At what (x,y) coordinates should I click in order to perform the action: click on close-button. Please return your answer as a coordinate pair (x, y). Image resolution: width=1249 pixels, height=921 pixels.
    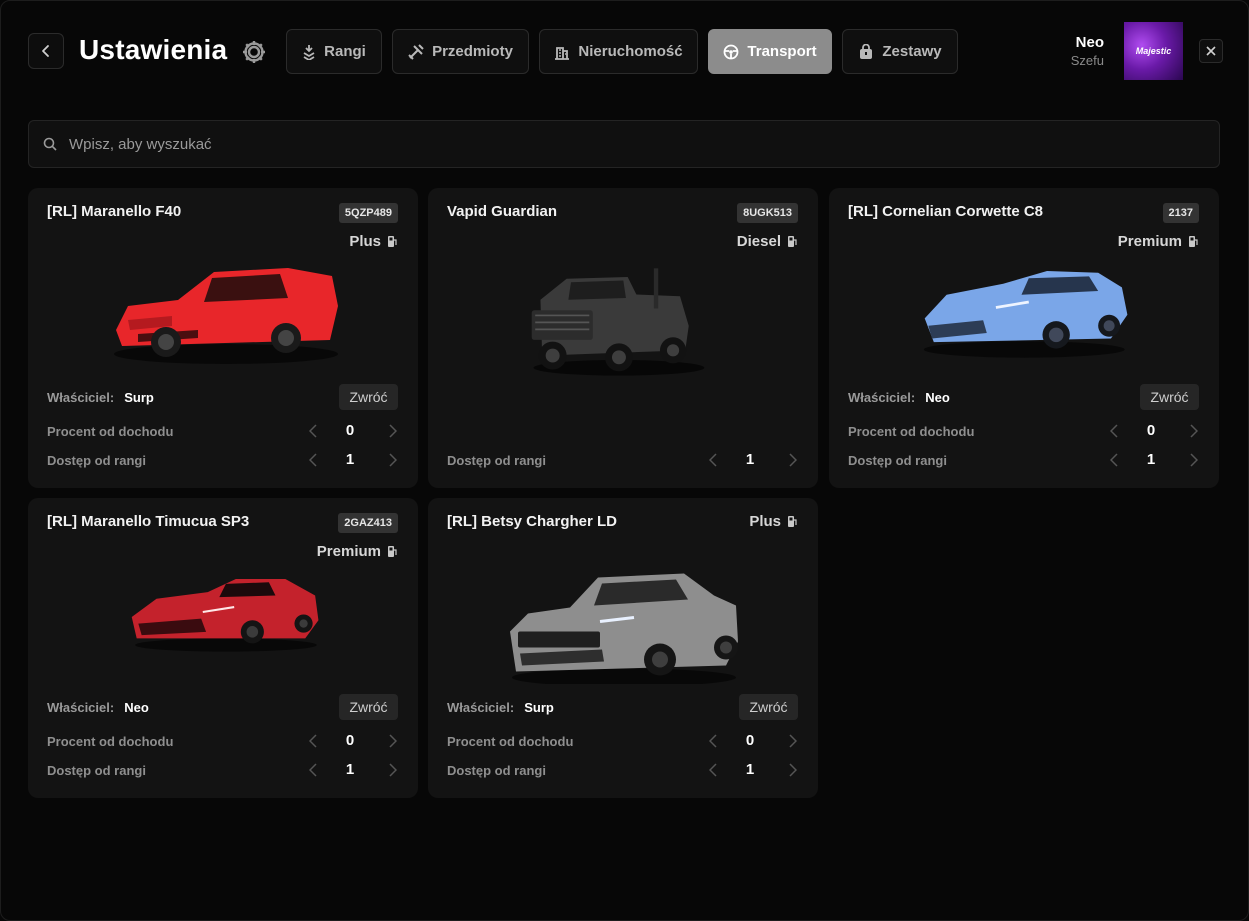
    Looking at the image, I should click on (1211, 51).